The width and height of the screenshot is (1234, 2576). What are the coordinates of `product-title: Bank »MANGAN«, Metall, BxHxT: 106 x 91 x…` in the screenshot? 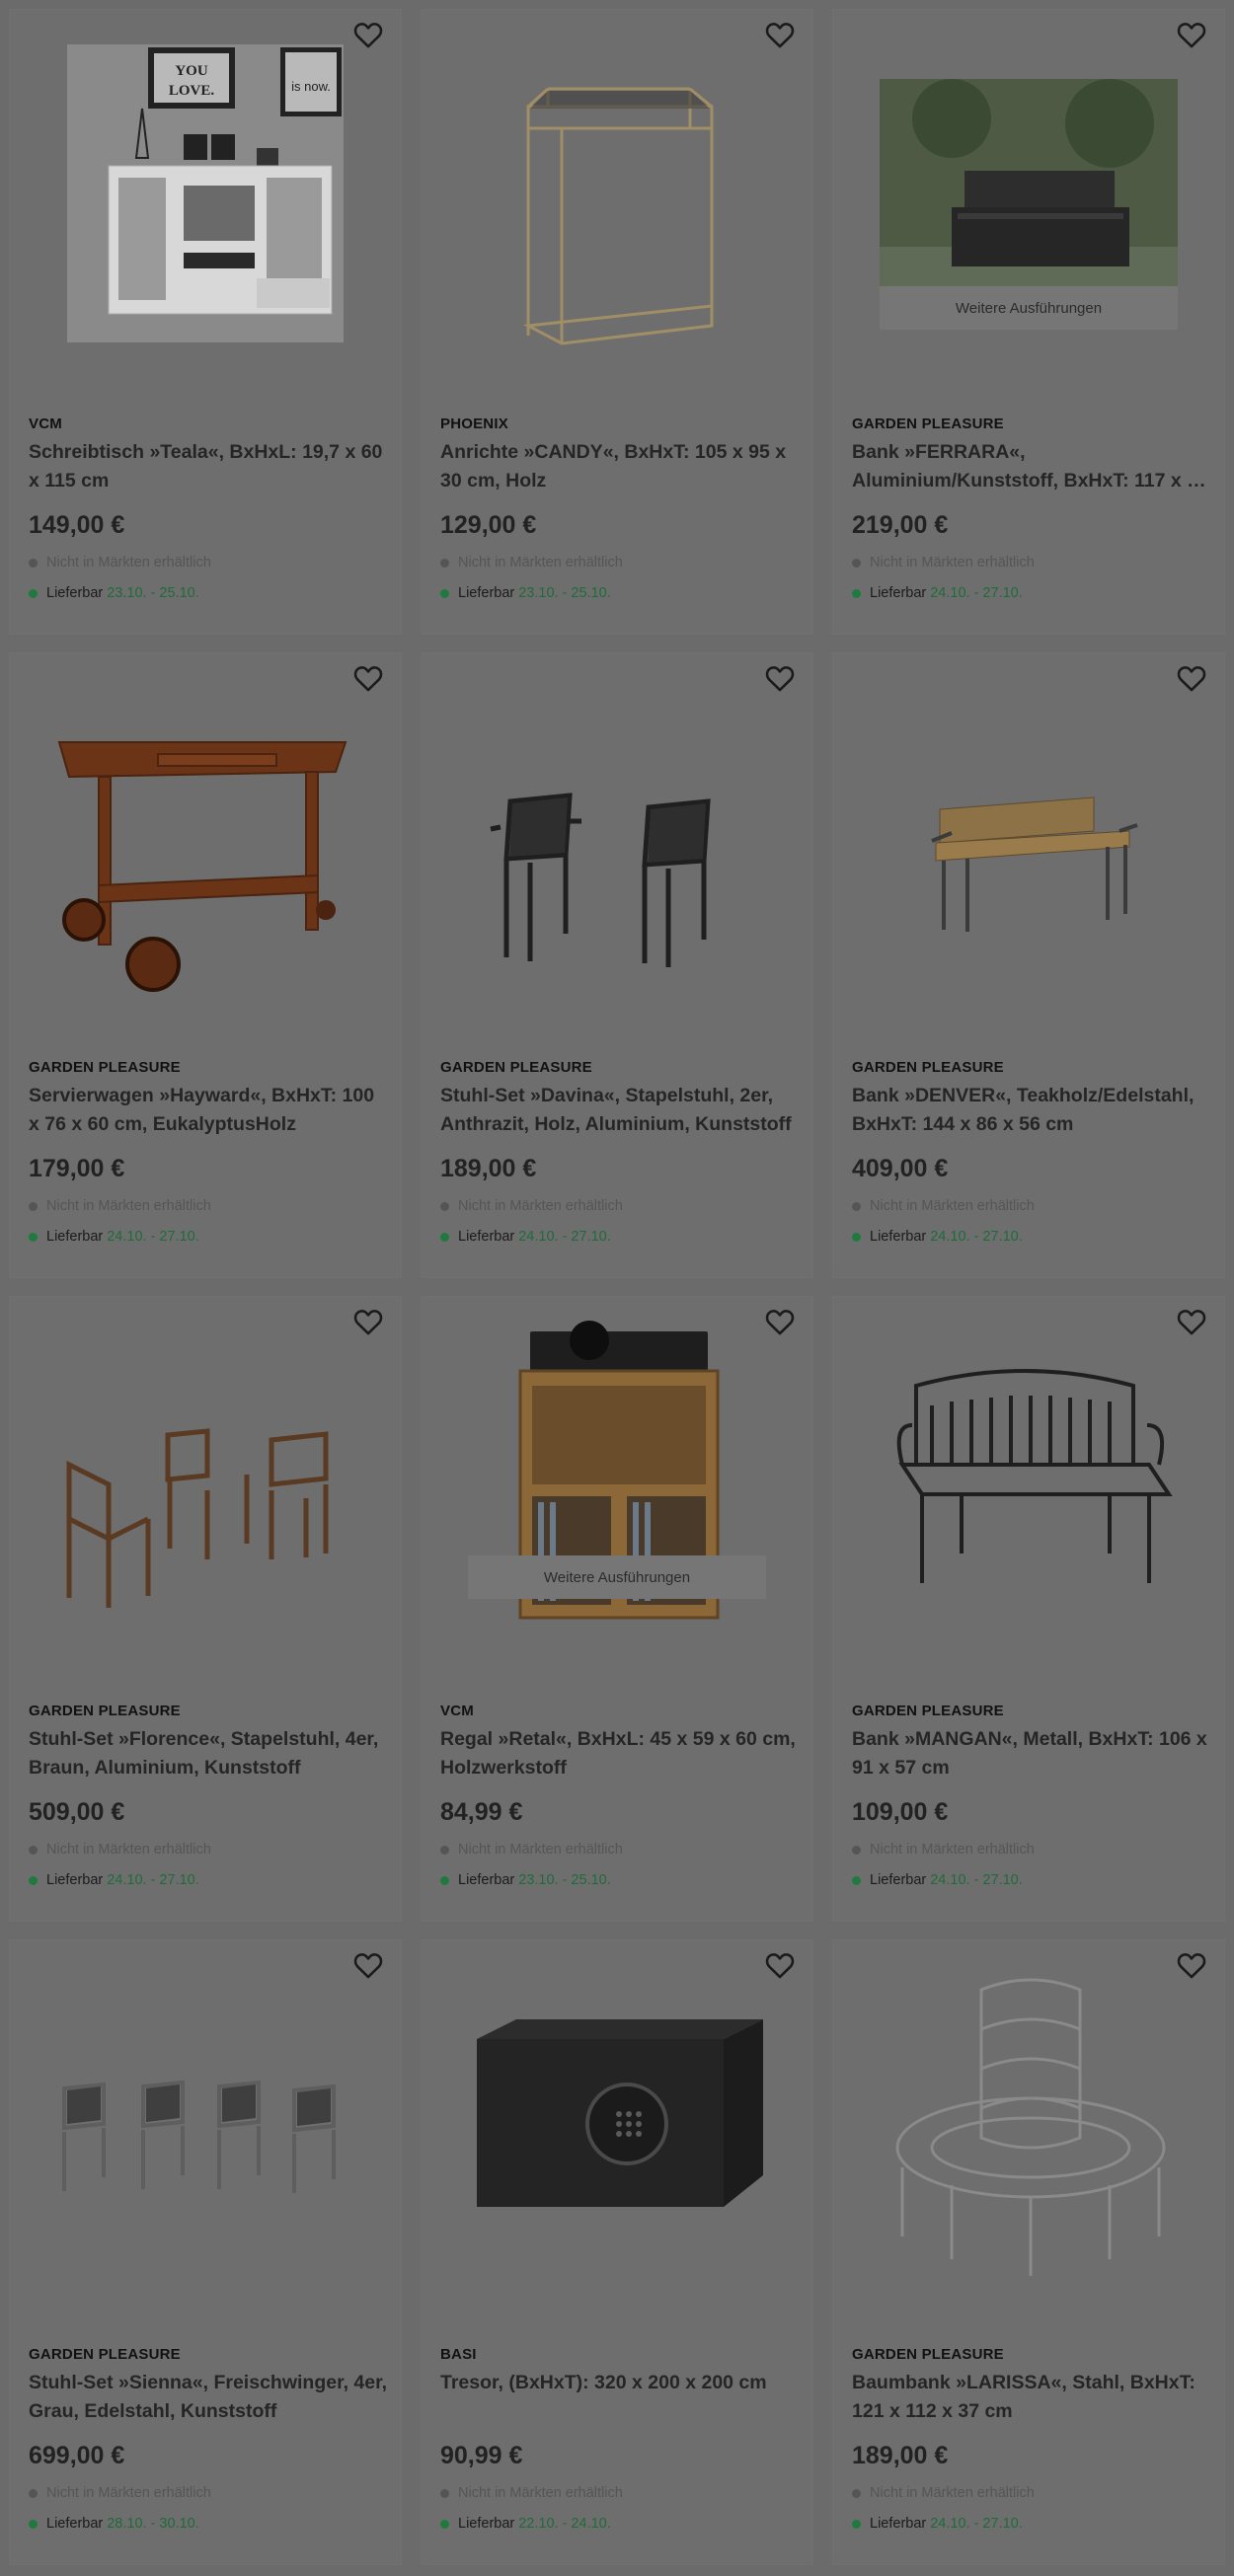 It's located at (1032, 1753).